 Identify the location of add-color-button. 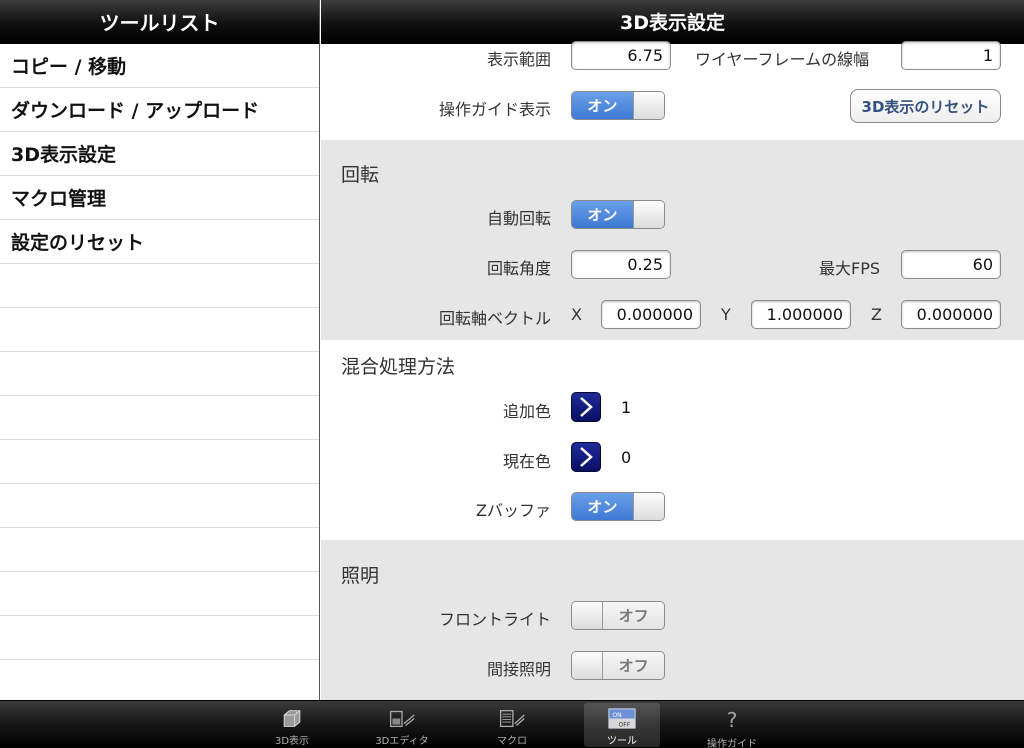
(586, 407).